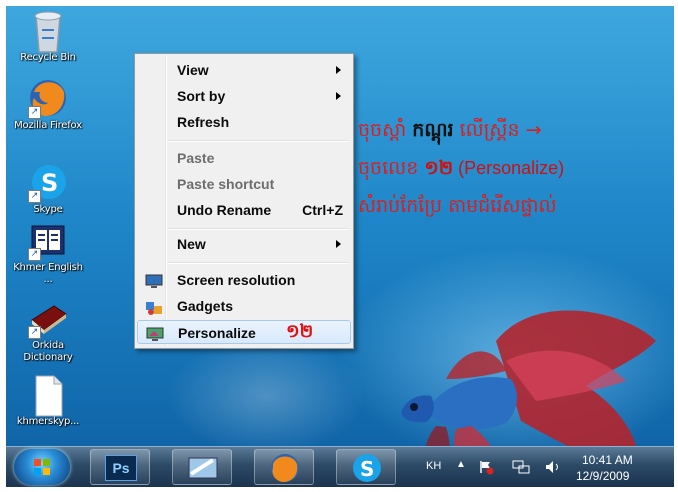  Describe the element at coordinates (486, 467) in the screenshot. I see `action-center-flag-icon` at that location.